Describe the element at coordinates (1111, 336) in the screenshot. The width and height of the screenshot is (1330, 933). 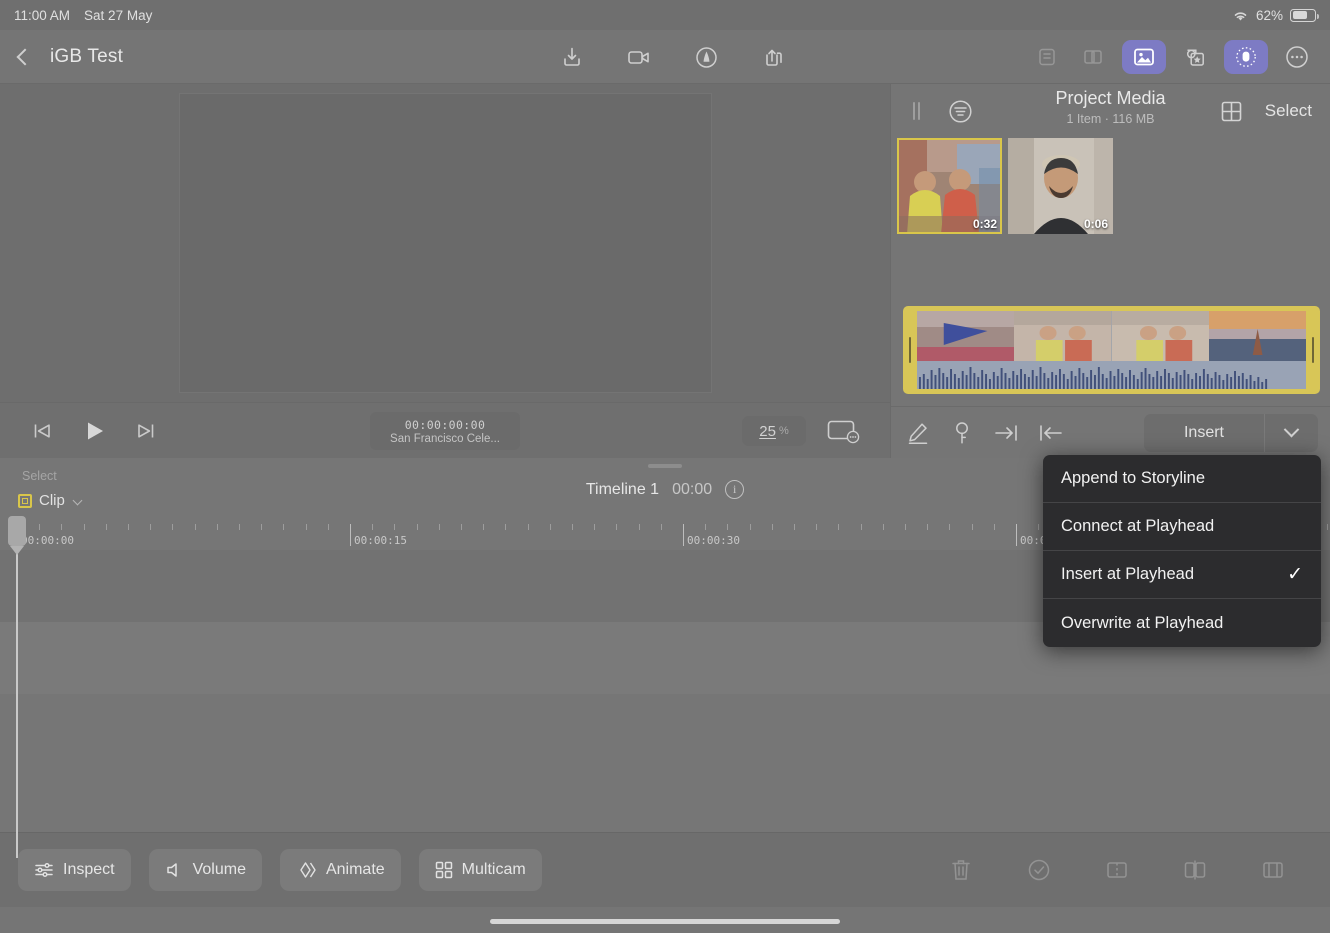
I see `filmstrip-frames` at that location.